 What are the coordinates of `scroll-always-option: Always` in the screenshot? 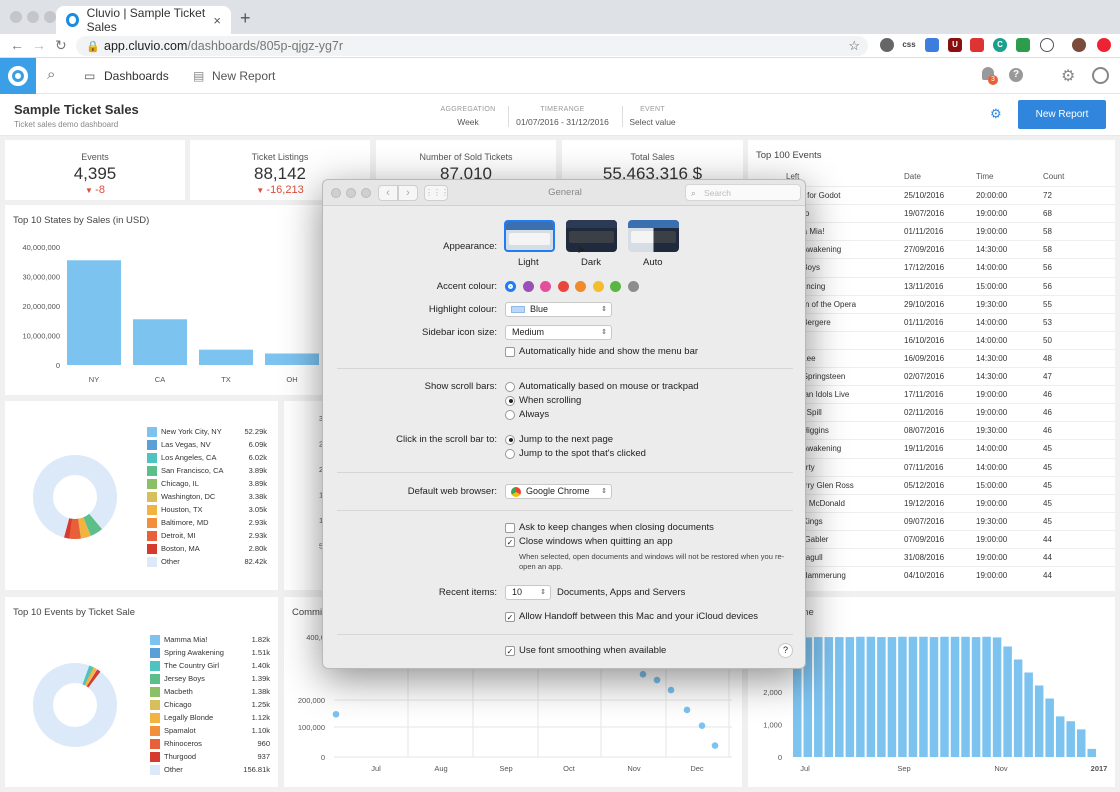 It's located at (527, 414).